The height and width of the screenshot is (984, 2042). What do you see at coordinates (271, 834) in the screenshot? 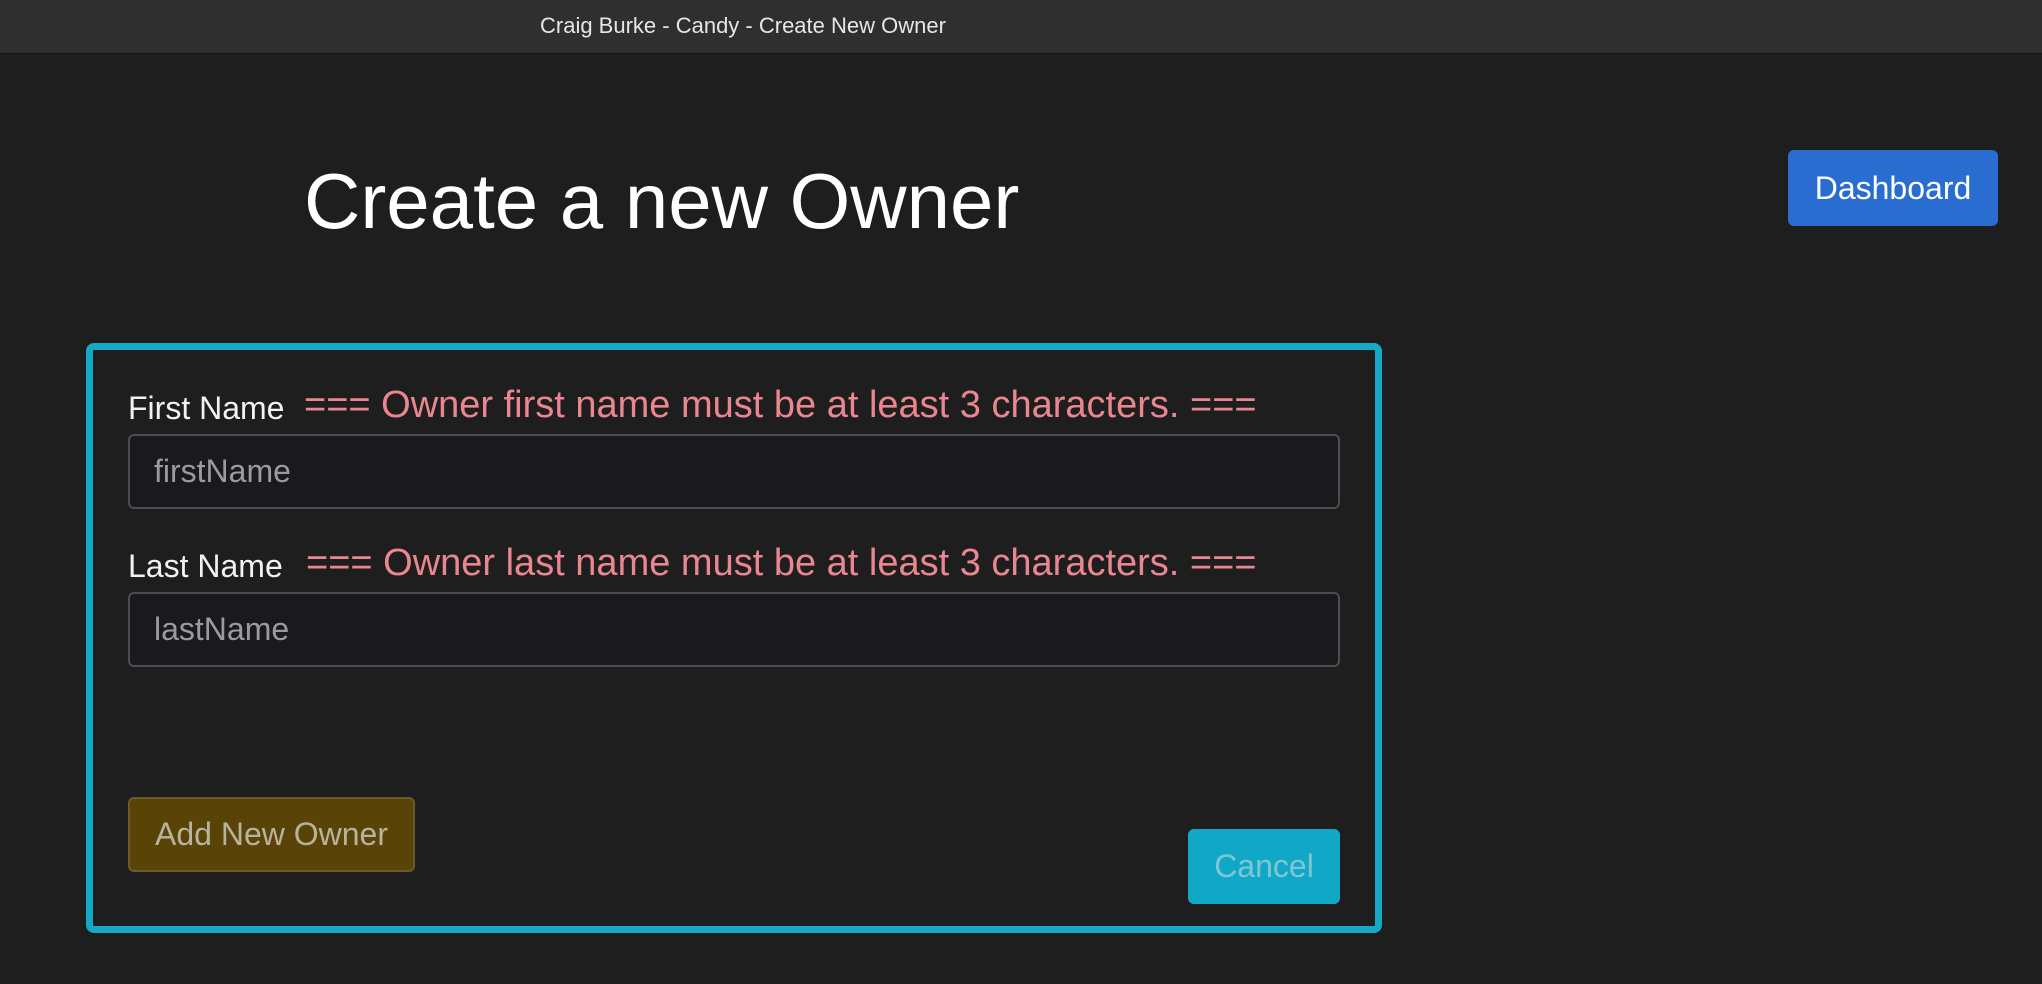
I see `add-new-owner-button: Add New Owner` at bounding box center [271, 834].